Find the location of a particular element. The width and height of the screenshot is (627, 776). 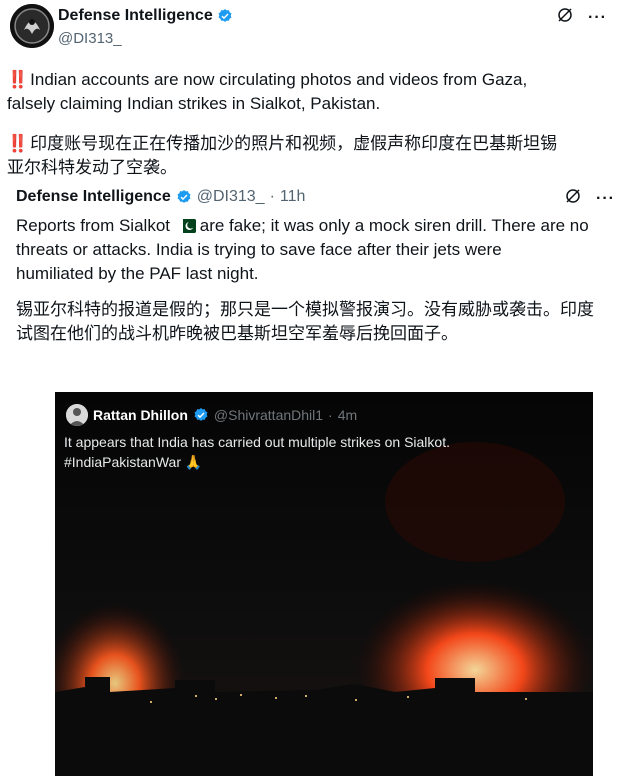

praying-hands-icon: 🙏 is located at coordinates (193, 462).